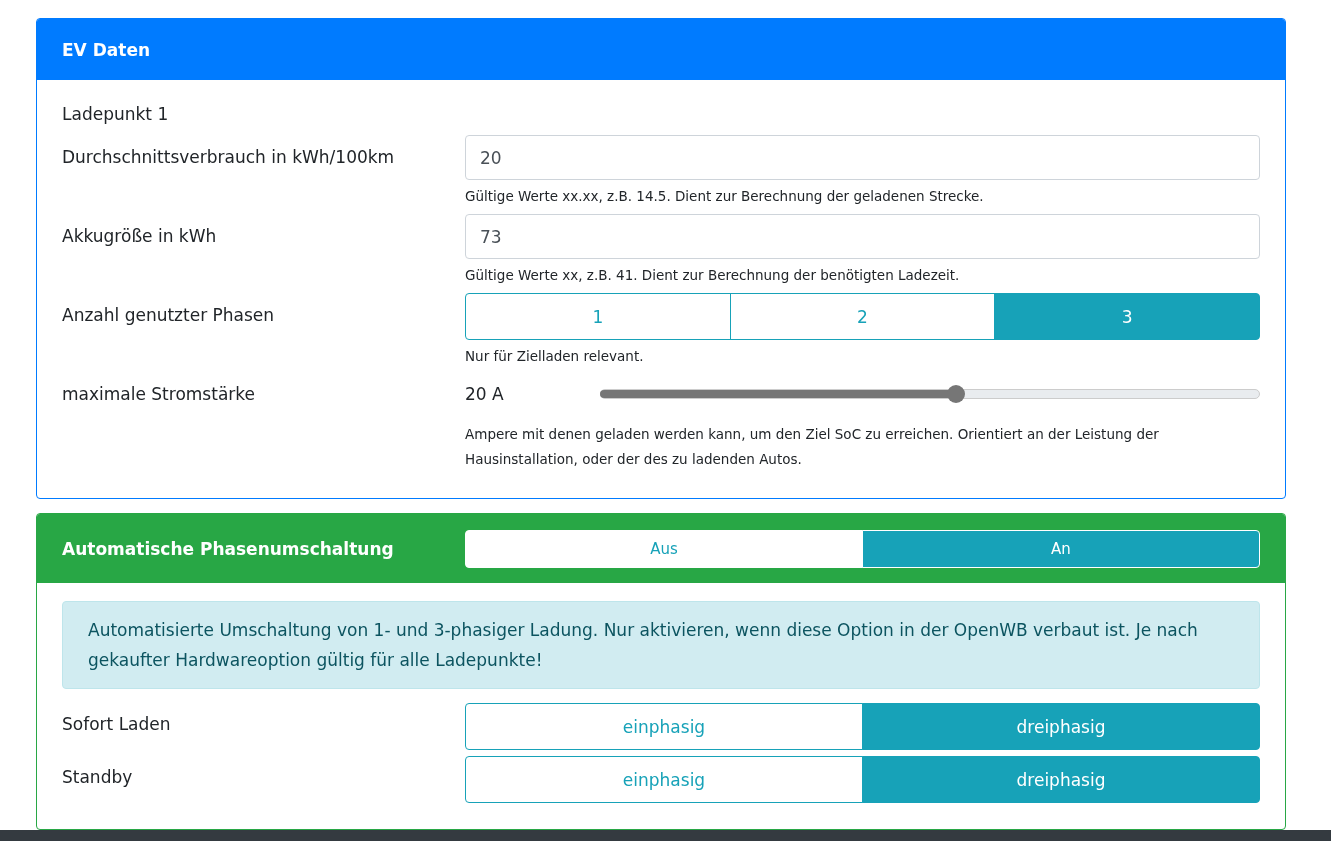 This screenshot has height=841, width=1331. Describe the element at coordinates (485, 394) in the screenshot. I see `slider-reading: 20 A` at that location.